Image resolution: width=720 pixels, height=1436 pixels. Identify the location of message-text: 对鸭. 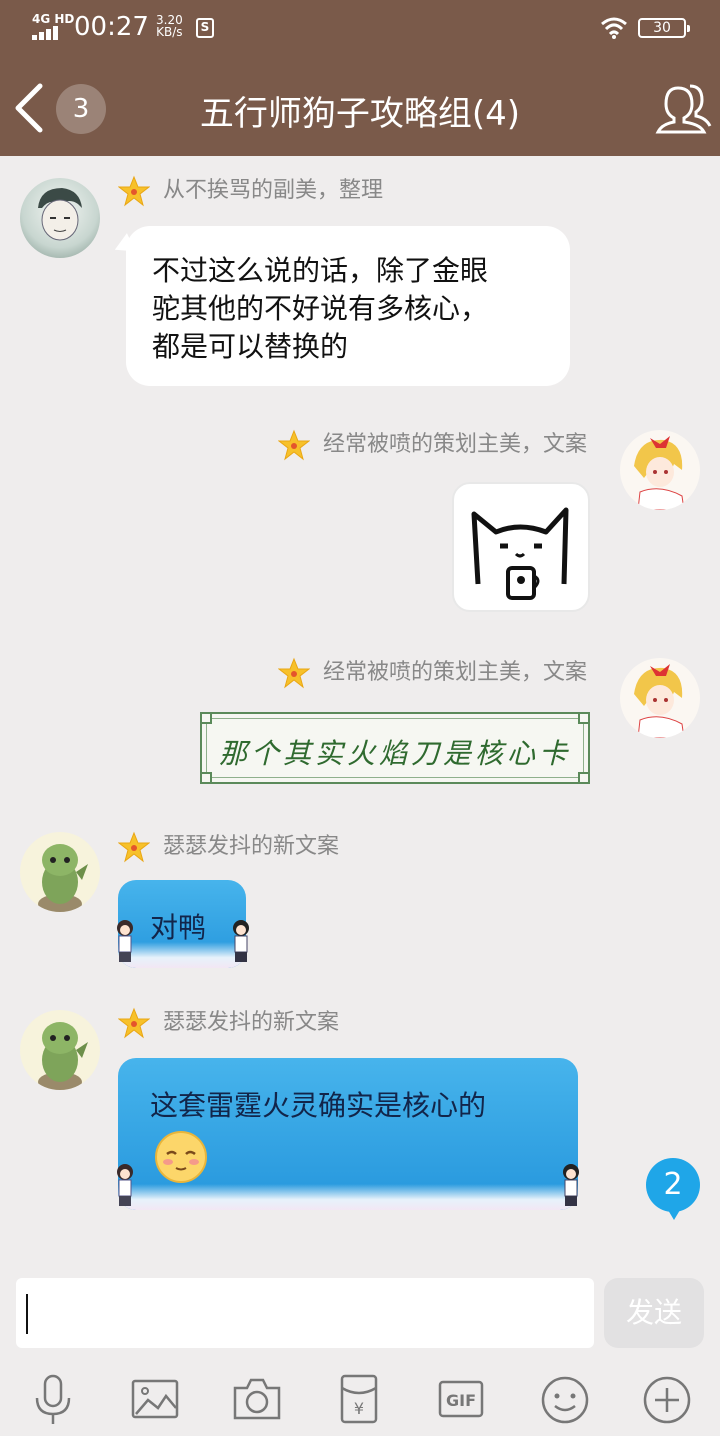
(178, 927).